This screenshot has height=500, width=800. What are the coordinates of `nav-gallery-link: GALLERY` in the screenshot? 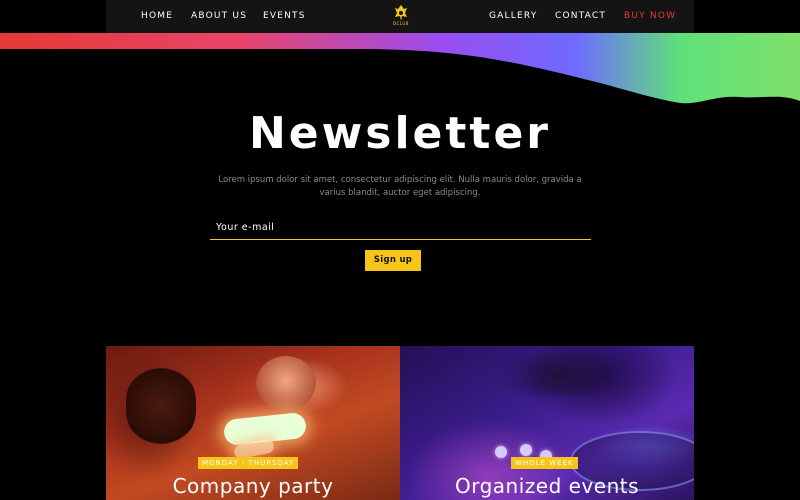 It's located at (513, 16).